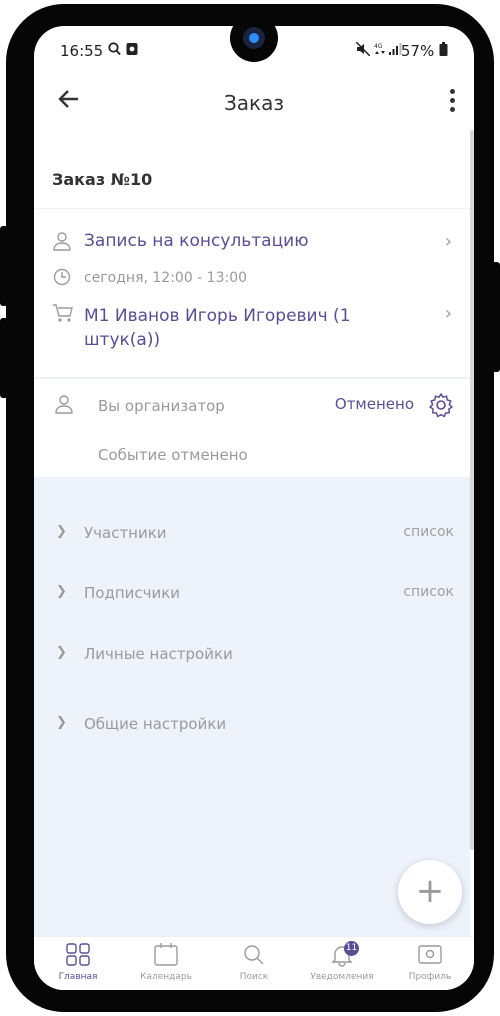 This screenshot has width=500, height=1016. I want to click on add-button: +, so click(430, 892).